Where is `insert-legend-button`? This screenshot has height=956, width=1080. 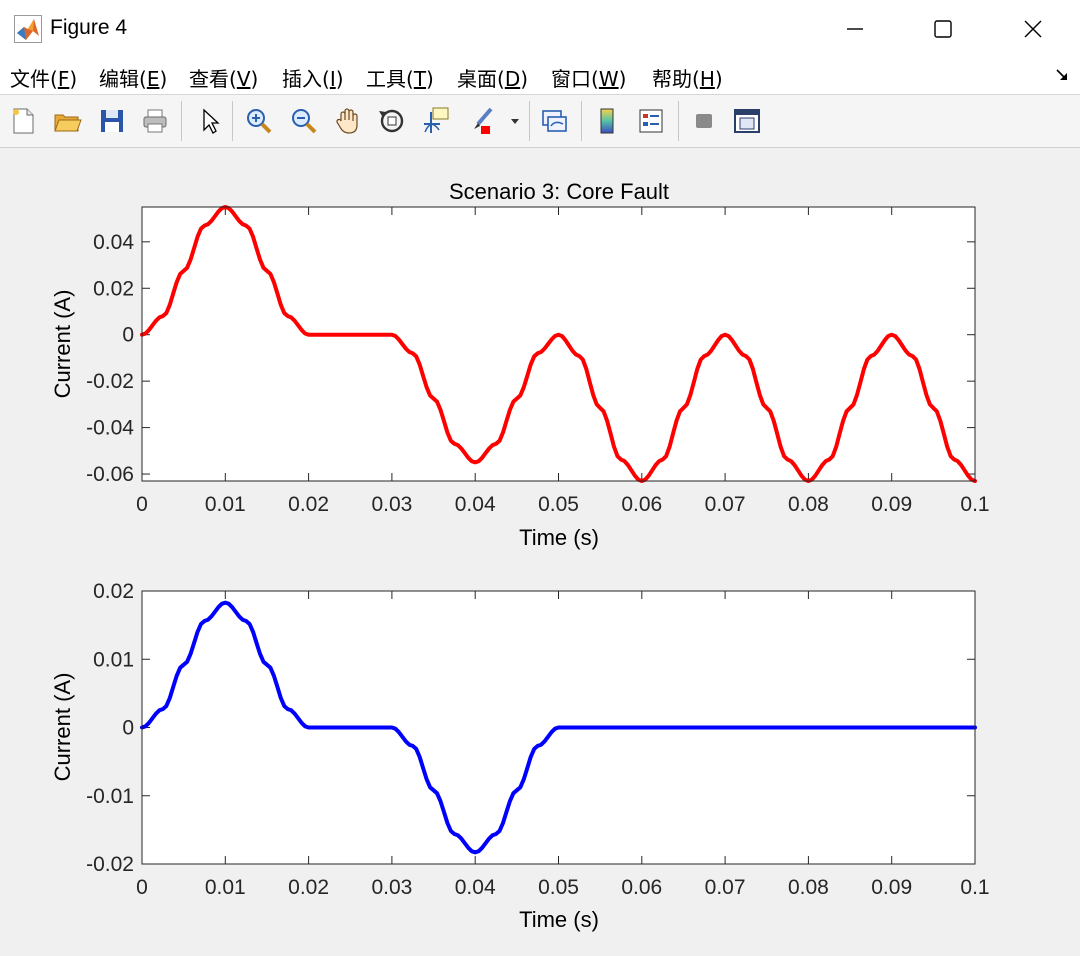
insert-legend-button is located at coordinates (651, 121).